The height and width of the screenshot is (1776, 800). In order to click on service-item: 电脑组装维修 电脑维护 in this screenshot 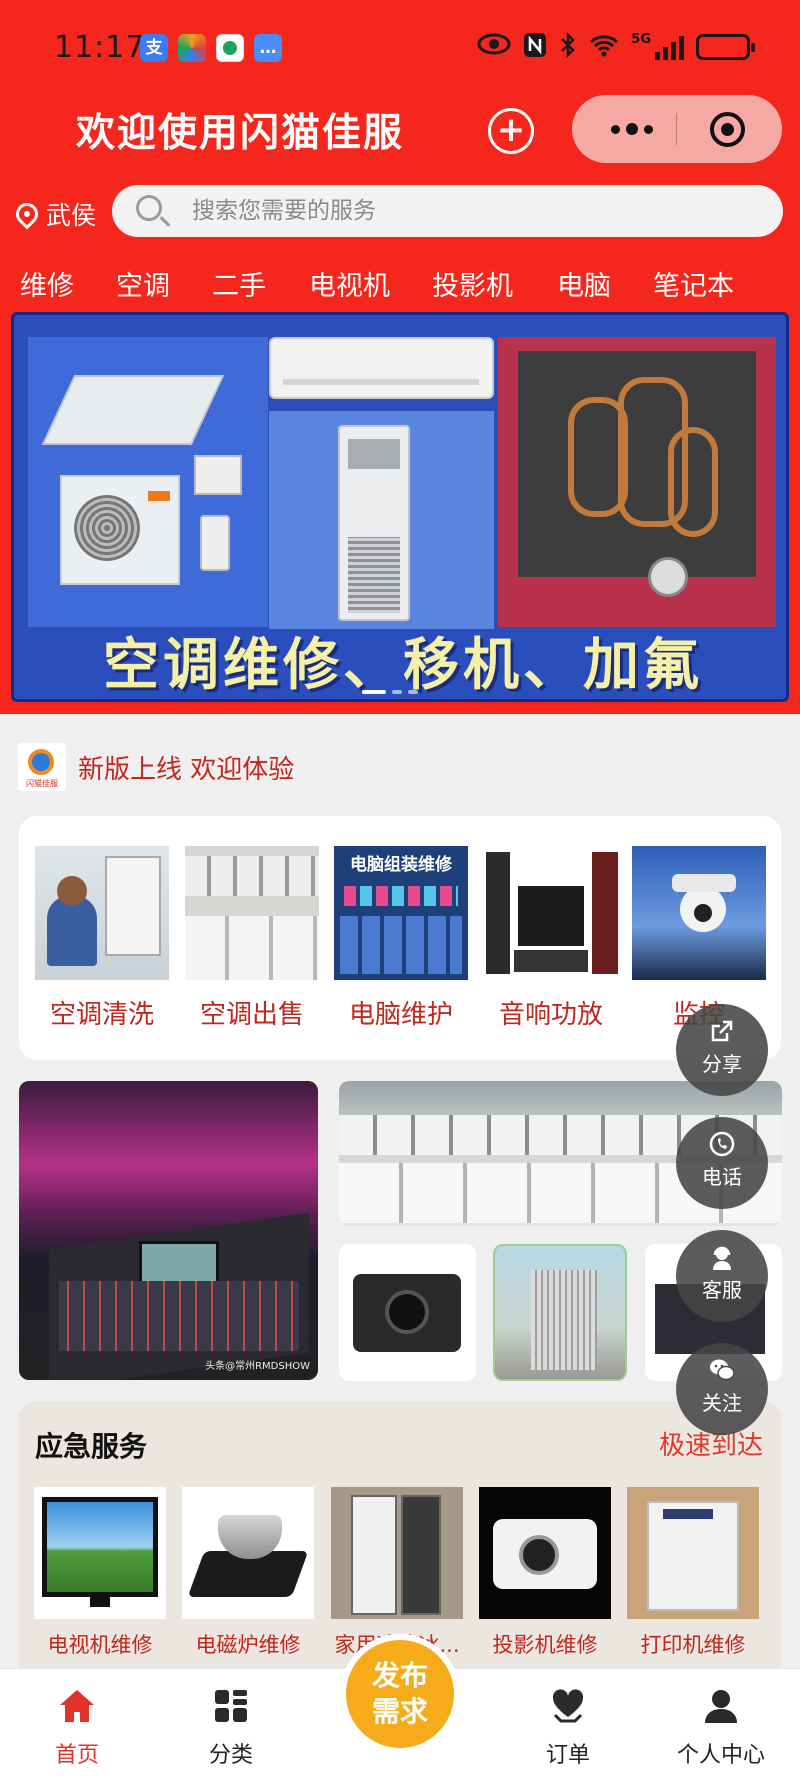, I will do `click(401, 938)`.